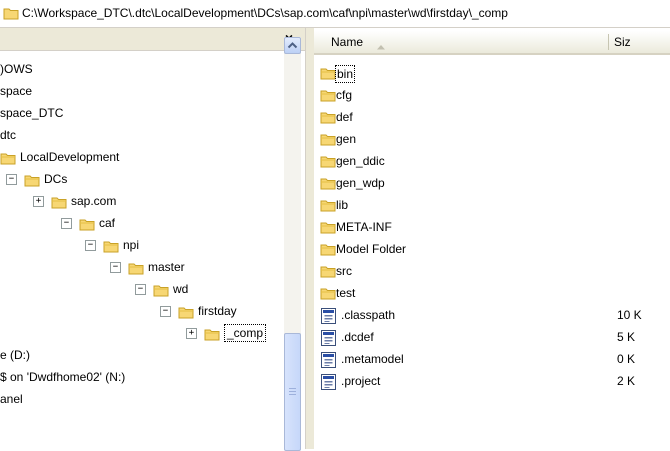 This screenshot has height=451, width=670. Describe the element at coordinates (626, 359) in the screenshot. I see `file-size: 0 K` at that location.